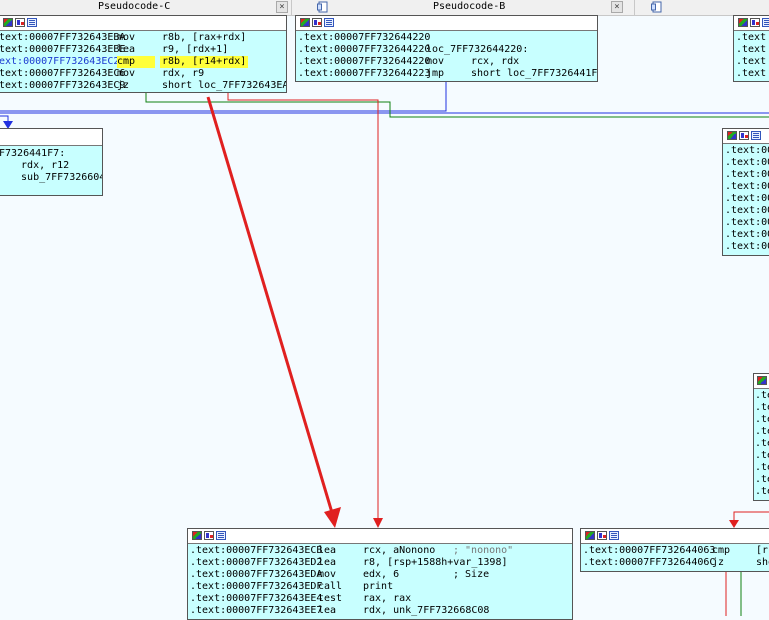 The height and width of the screenshot is (620, 769). I want to click on operands: rcx, aNonono, so click(399, 550).